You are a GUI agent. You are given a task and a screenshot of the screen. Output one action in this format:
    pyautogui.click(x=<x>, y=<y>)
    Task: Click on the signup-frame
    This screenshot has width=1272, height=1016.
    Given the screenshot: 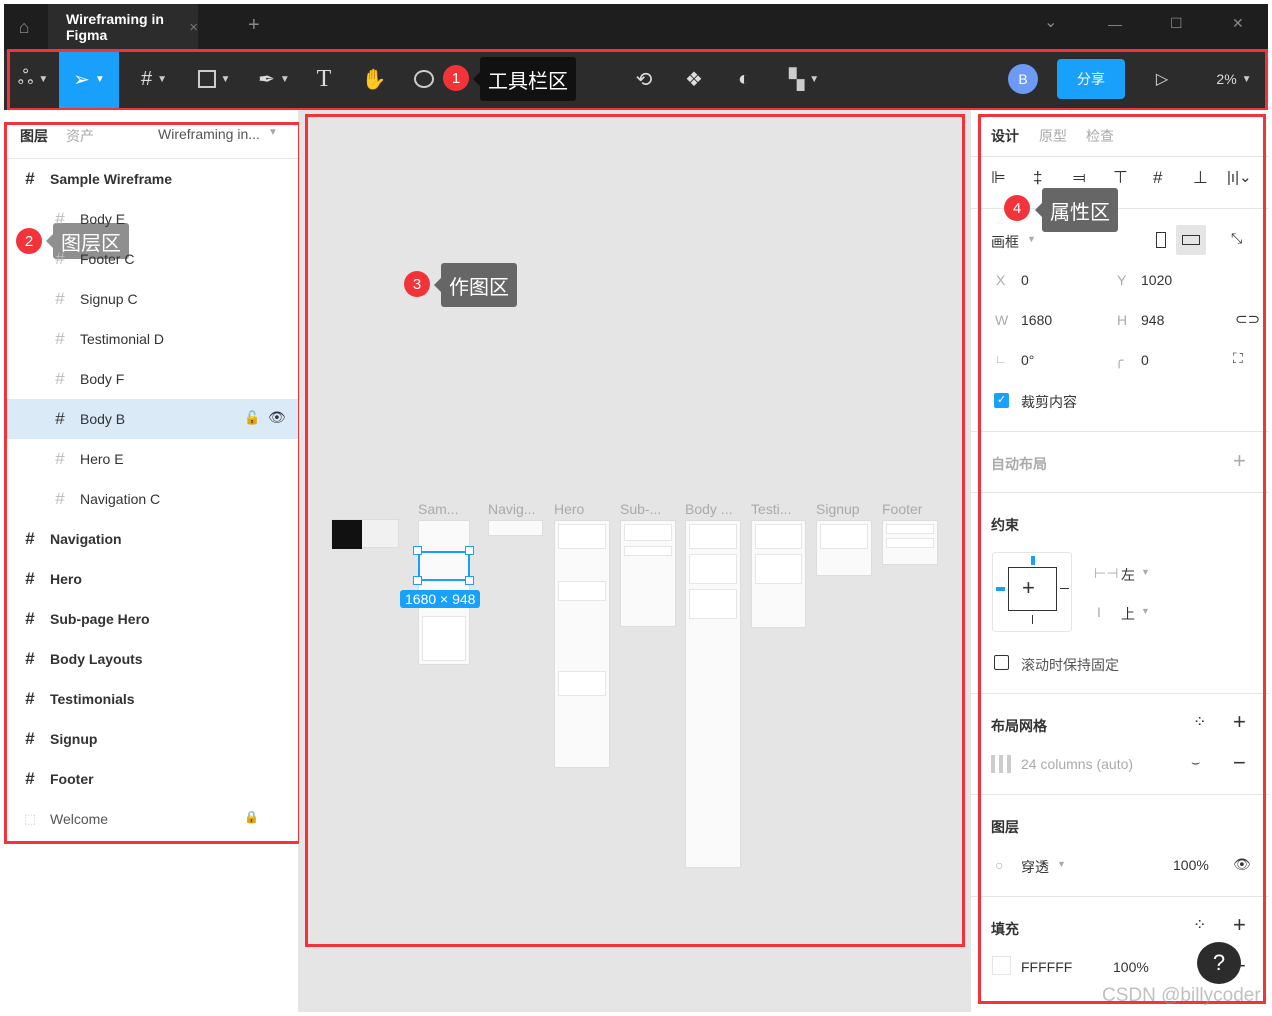 What is the action you would take?
    pyautogui.click(x=844, y=548)
    